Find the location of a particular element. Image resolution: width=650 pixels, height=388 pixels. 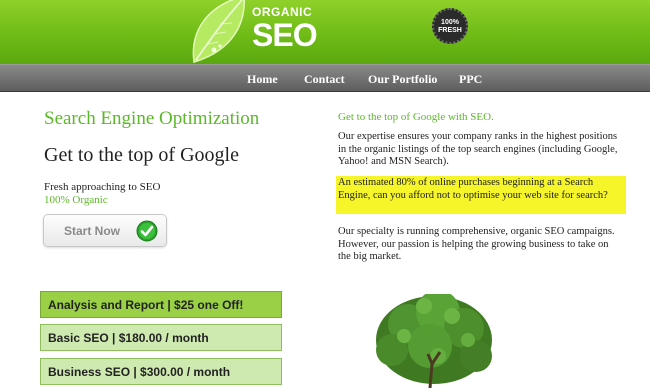

tree-image is located at coordinates (434, 341).